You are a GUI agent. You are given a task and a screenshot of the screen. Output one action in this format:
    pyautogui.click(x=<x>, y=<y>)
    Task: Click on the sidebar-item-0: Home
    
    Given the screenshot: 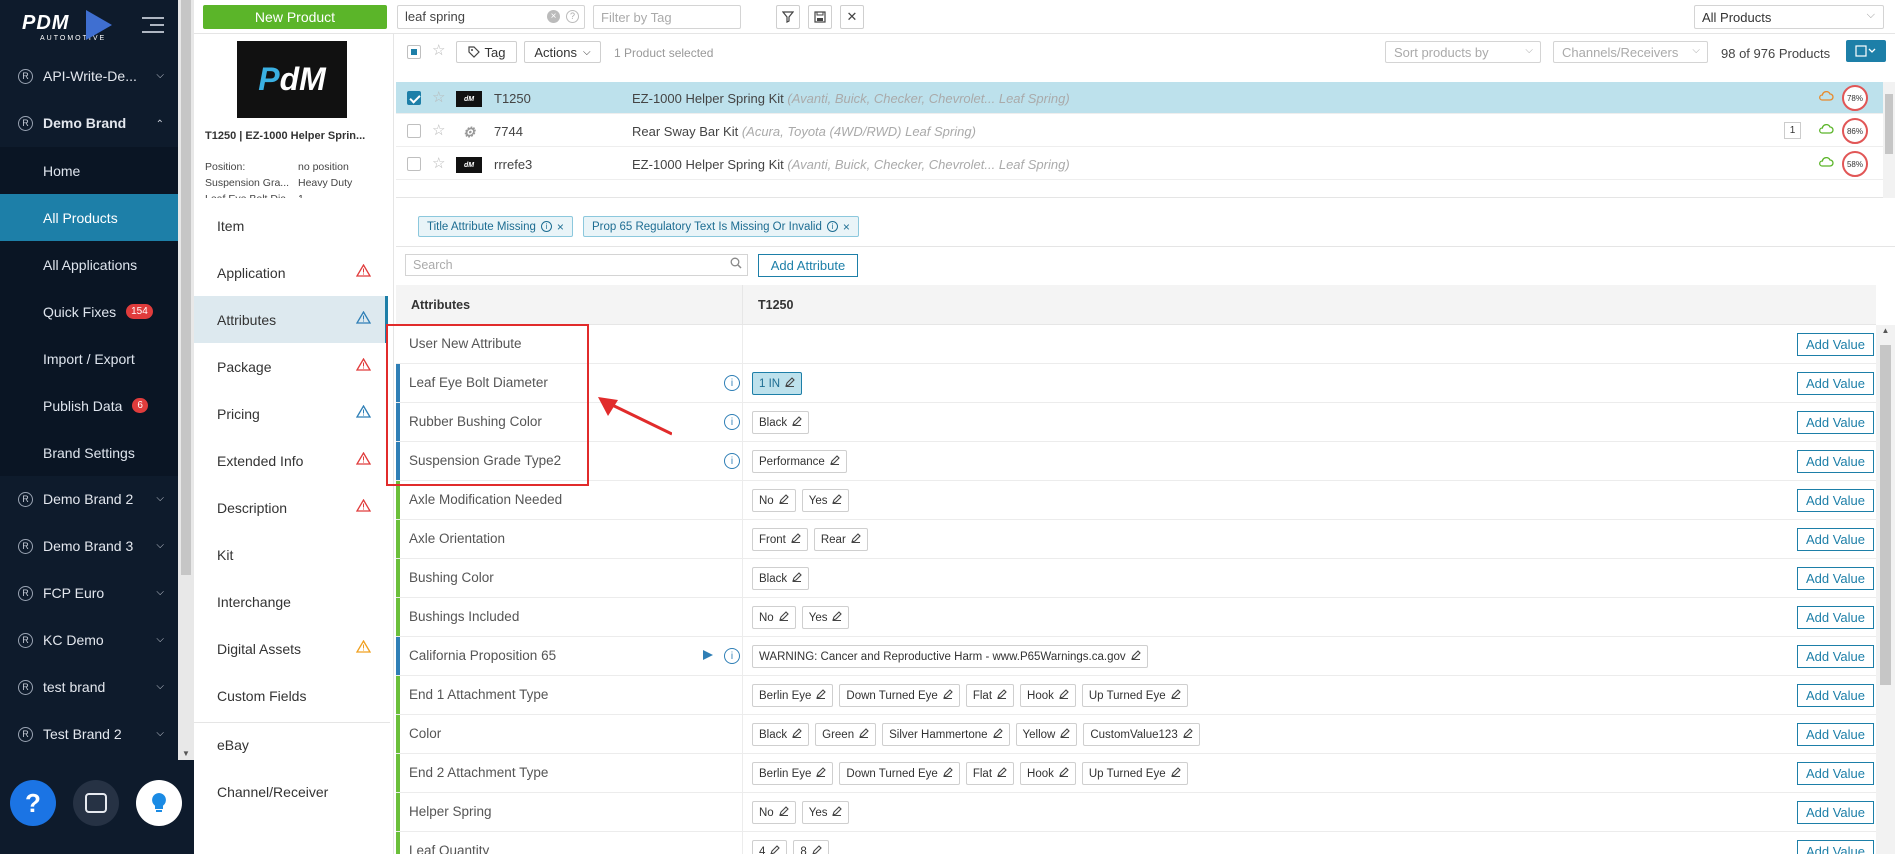 What is the action you would take?
    pyautogui.click(x=89, y=170)
    